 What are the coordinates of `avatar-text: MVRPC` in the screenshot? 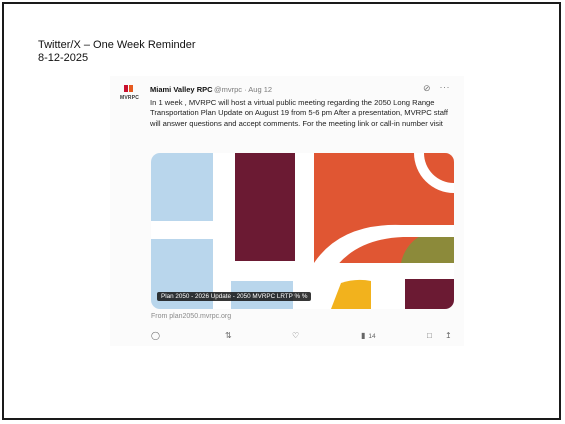 It's located at (130, 98).